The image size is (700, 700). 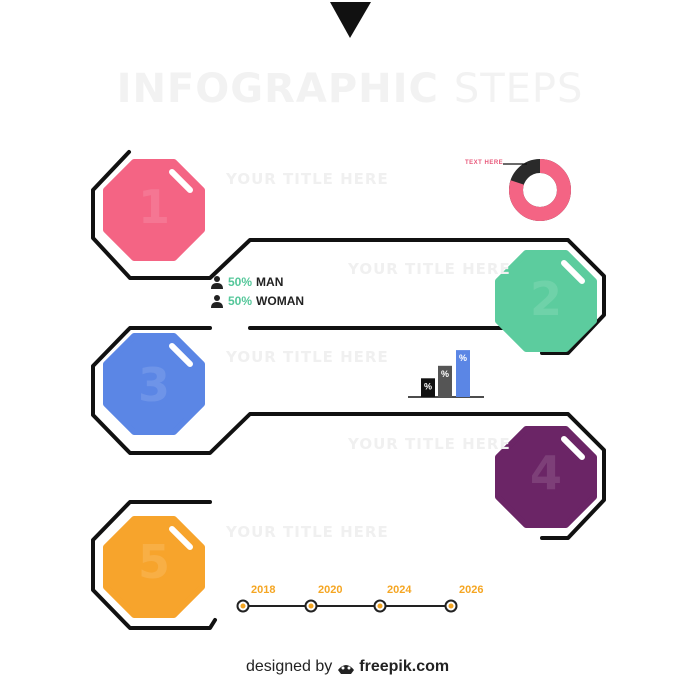 What do you see at coordinates (350, 20) in the screenshot?
I see `triangle-down-icon` at bounding box center [350, 20].